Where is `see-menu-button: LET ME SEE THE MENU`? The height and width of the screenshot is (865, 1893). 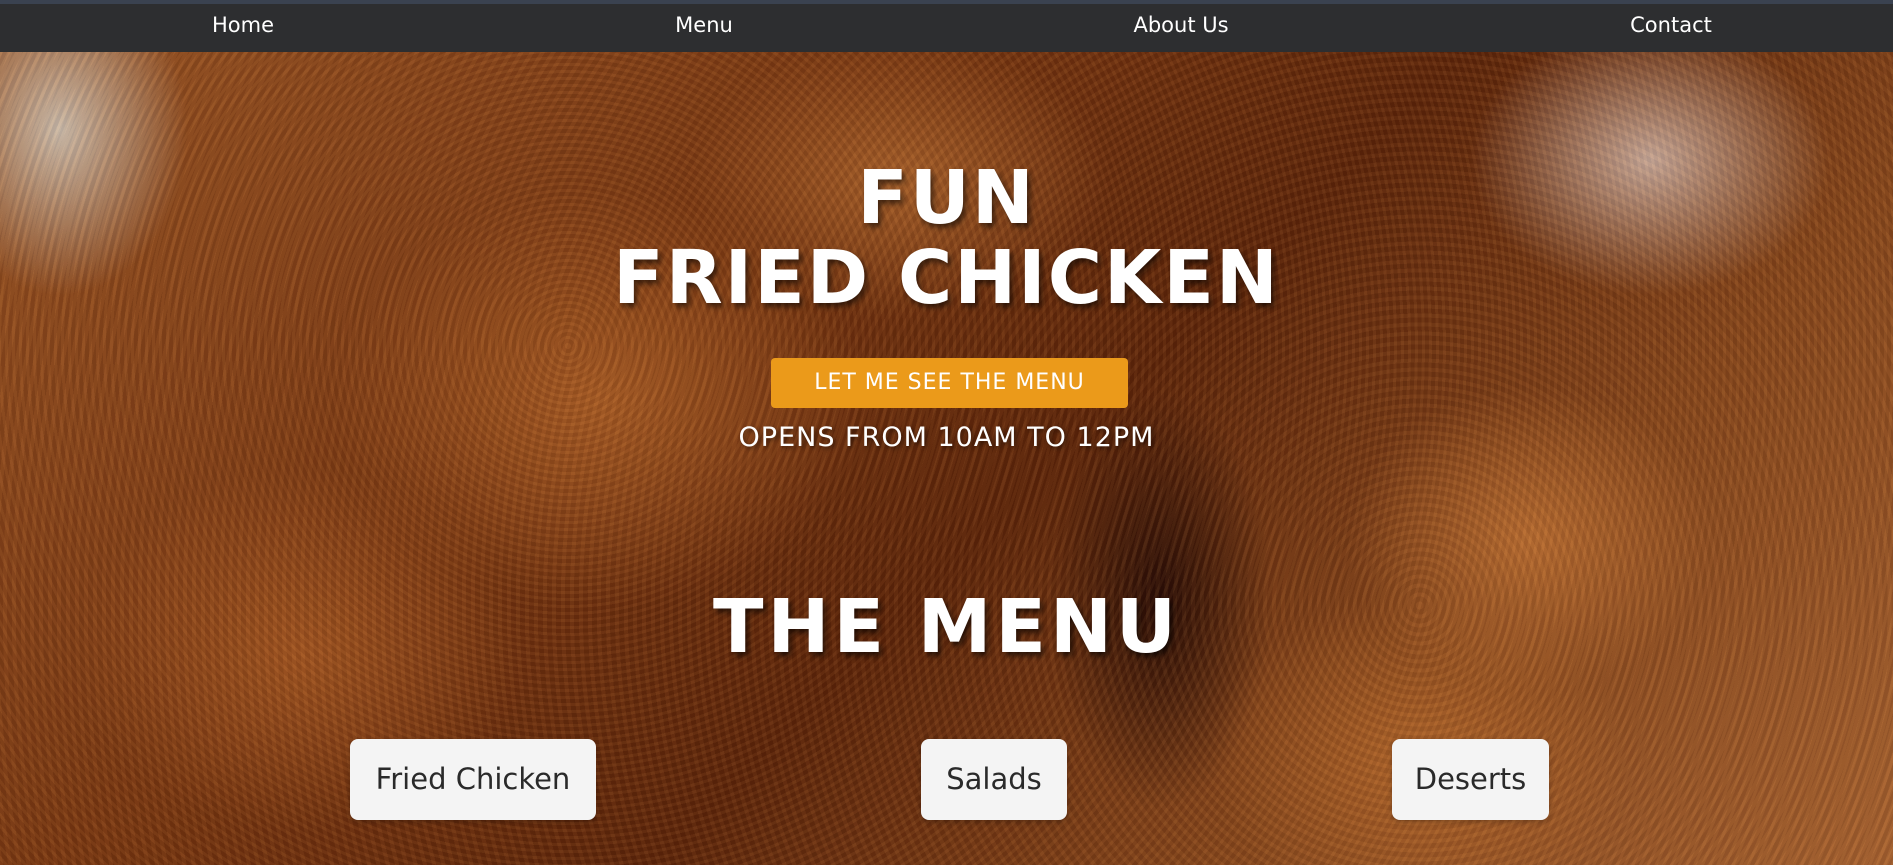
see-menu-button: LET ME SEE THE MENU is located at coordinates (949, 383).